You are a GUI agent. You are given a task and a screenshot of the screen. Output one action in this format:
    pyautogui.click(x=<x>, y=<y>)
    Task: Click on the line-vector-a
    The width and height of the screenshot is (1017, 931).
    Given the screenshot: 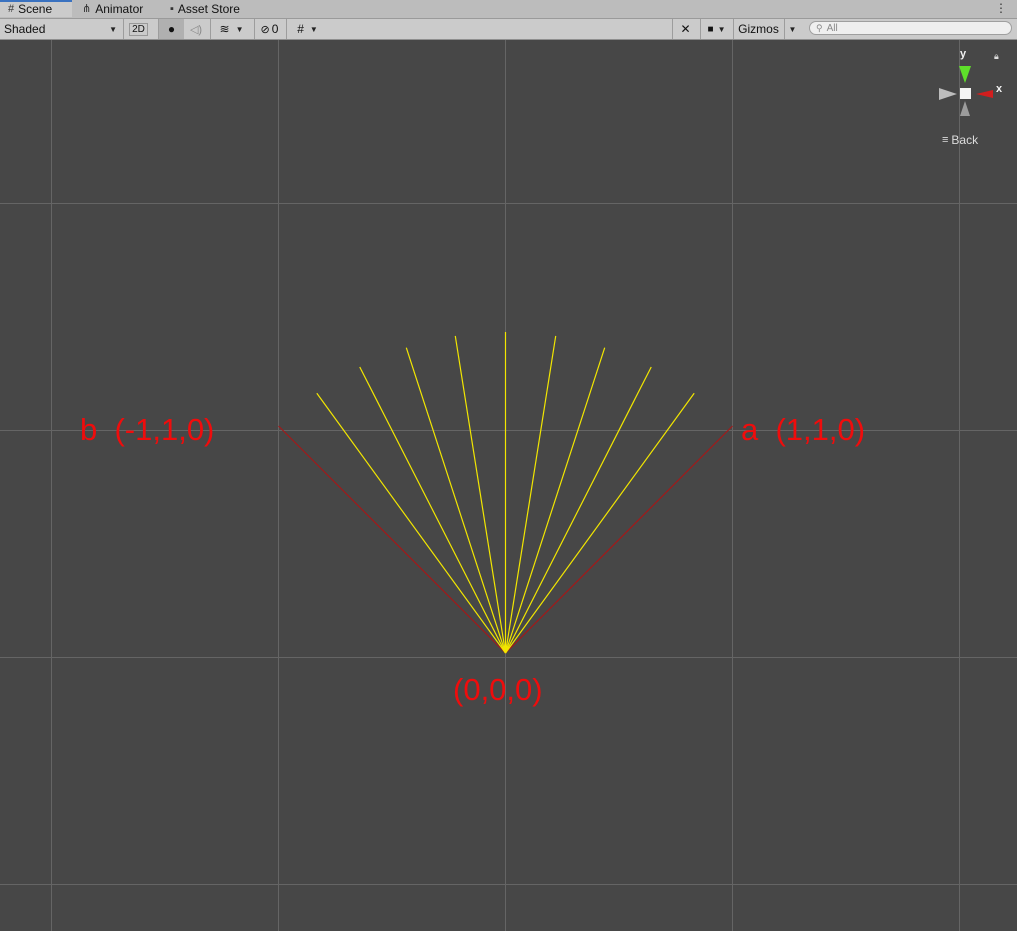 What is the action you would take?
    pyautogui.click(x=619, y=539)
    